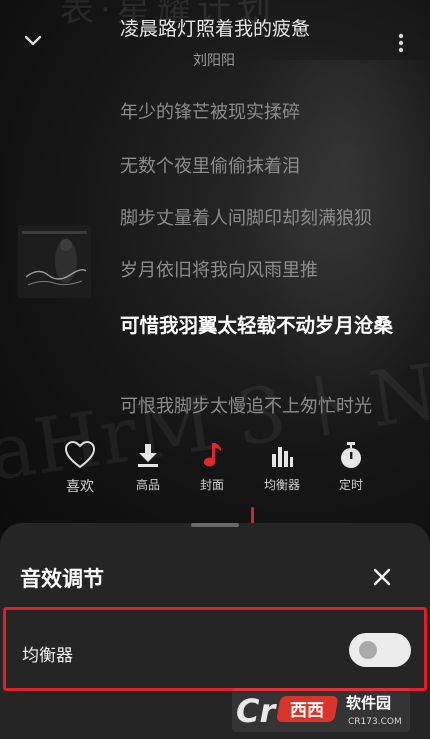  I want to click on lyric-line: 可恨我脚步太慢追不上匆忙时光, so click(246, 406).